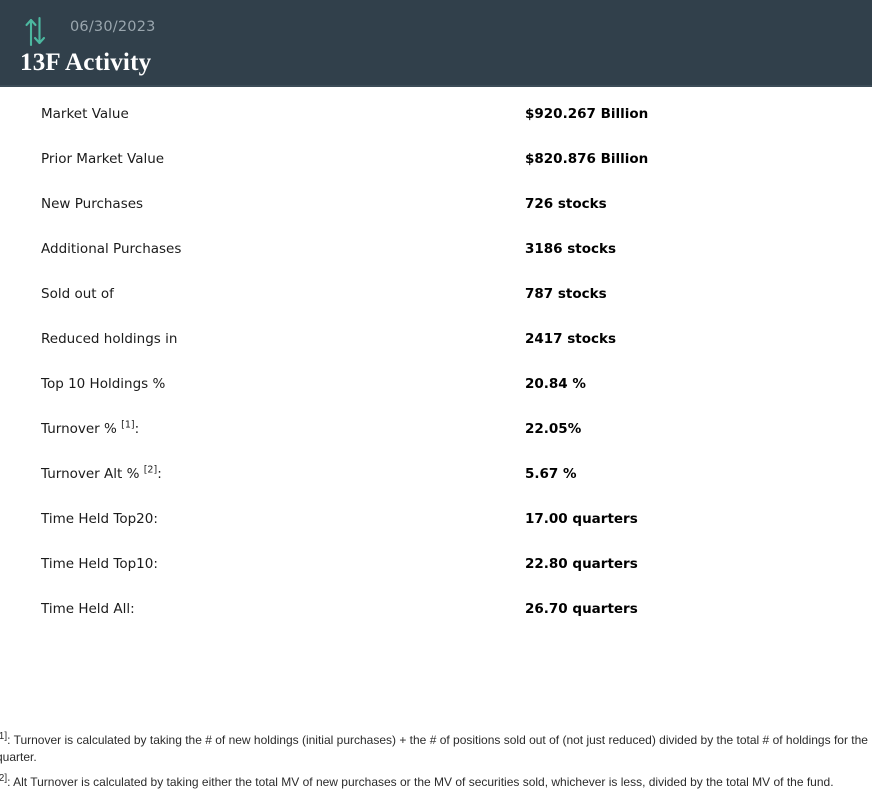 Image resolution: width=872 pixels, height=800 pixels. I want to click on table-row: Top 10 Holdings % 20.84 %, so click(436, 379).